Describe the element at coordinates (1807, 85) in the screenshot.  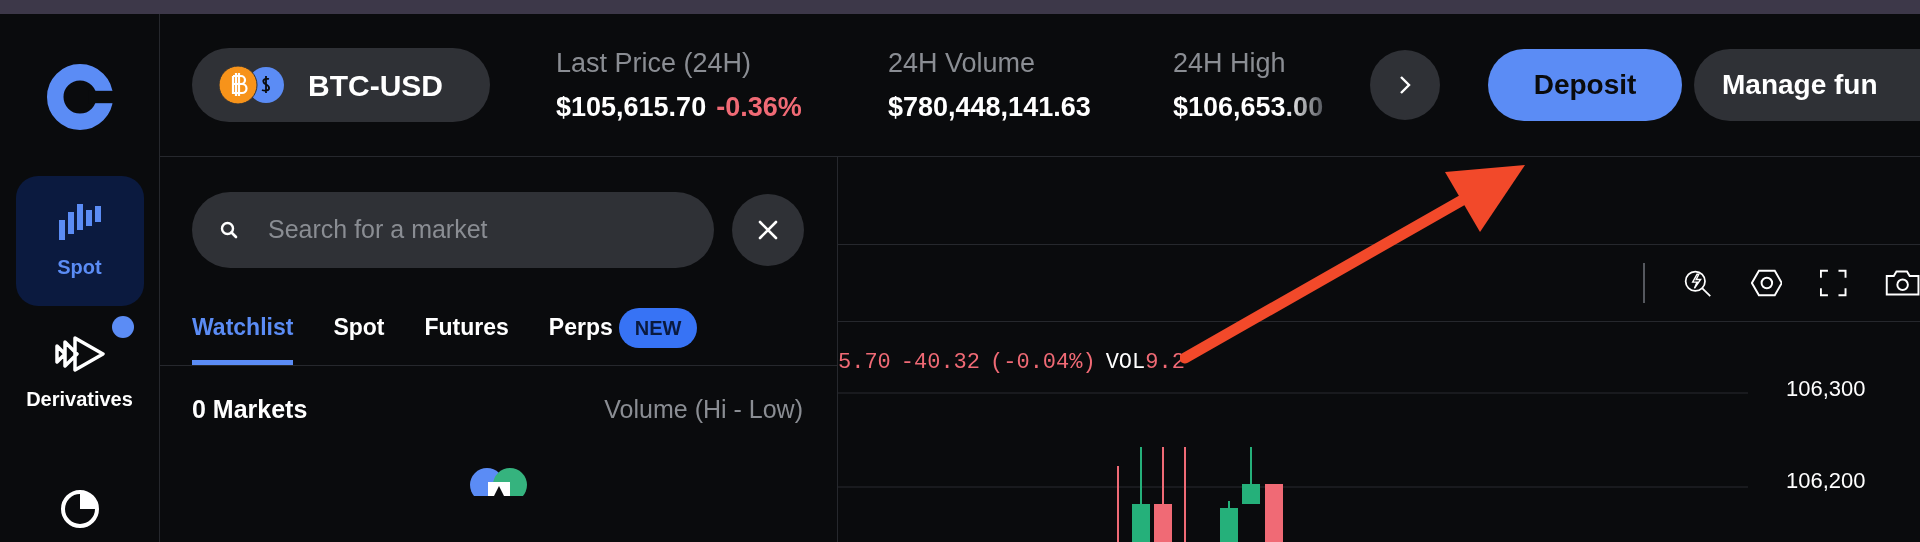
I see `manage-funds-button: Manage fun` at that location.